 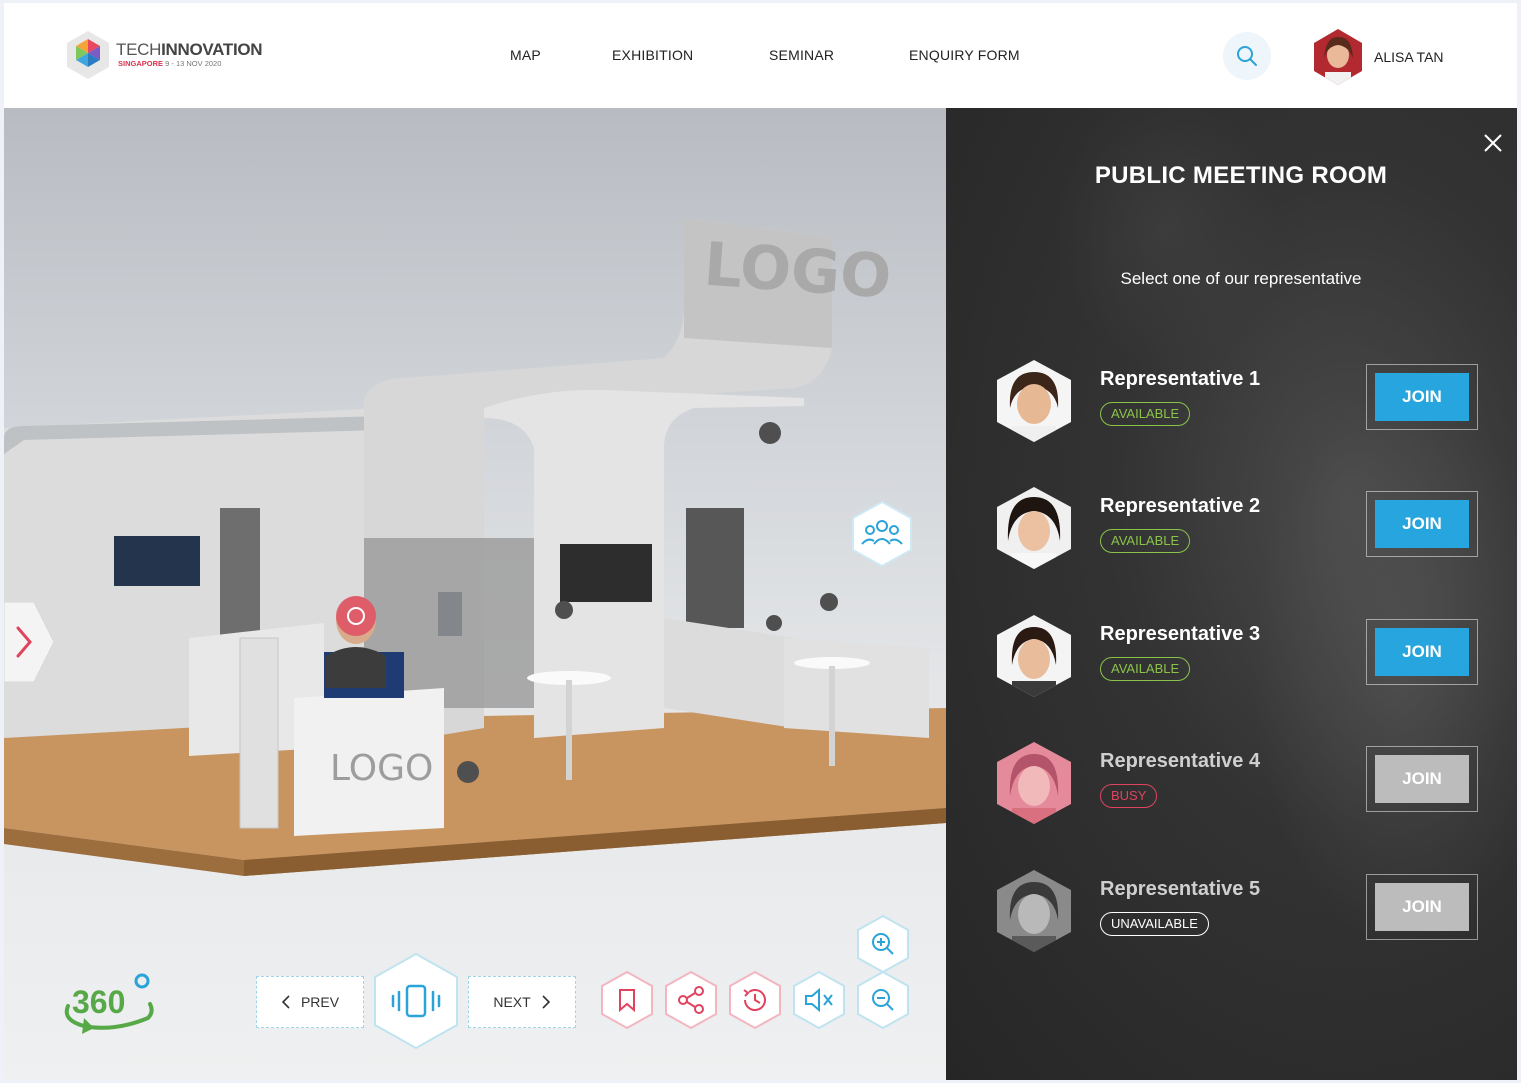 I want to click on hexagon-logo-icon, so click(x=88, y=55).